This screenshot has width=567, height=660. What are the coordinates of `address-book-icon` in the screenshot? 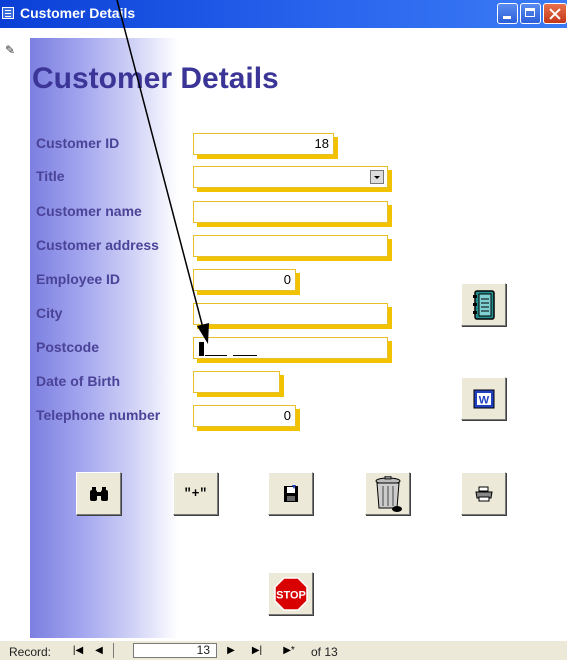 It's located at (483, 304).